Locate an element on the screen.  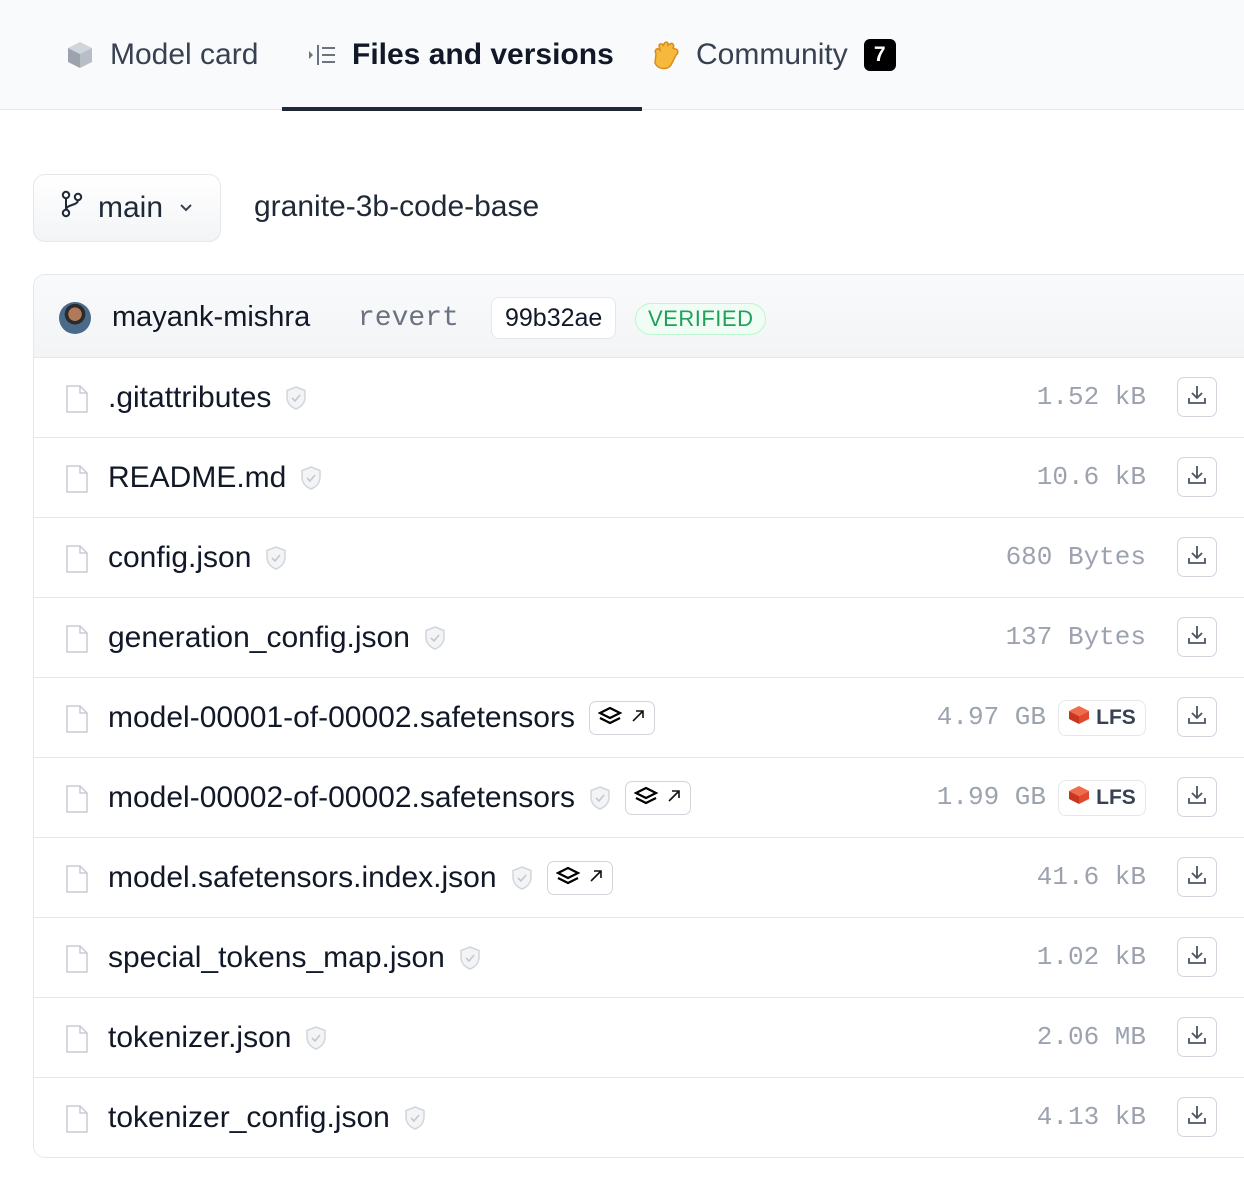
file-link: model.safetensors.index.json is located at coordinates (360, 878).